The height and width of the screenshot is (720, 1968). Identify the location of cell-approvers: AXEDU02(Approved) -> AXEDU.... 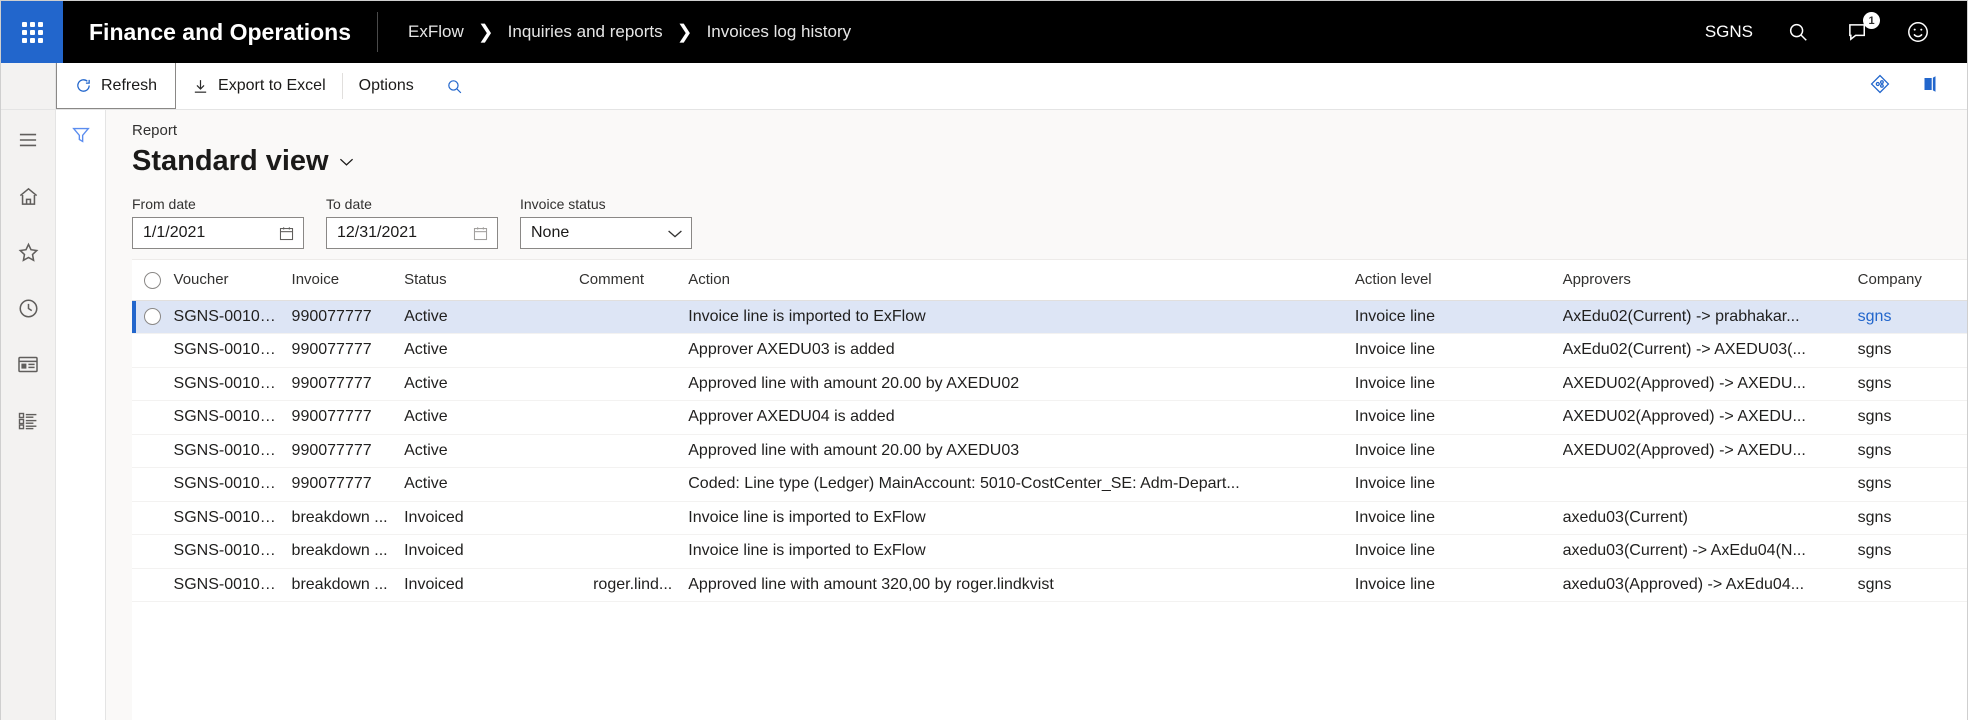
(1710, 384).